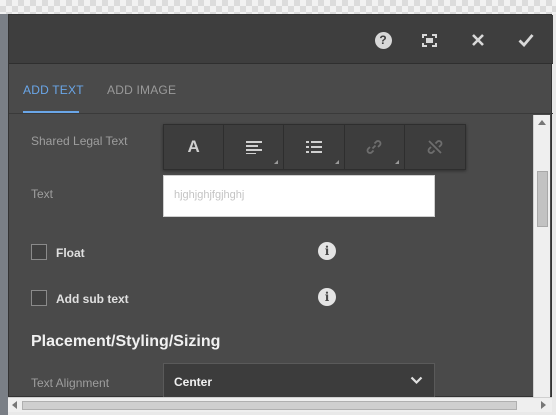 This screenshot has height=415, width=556. Describe the element at coordinates (79, 141) in the screenshot. I see `shared-legal-text-label: Shared Legal Text` at that location.